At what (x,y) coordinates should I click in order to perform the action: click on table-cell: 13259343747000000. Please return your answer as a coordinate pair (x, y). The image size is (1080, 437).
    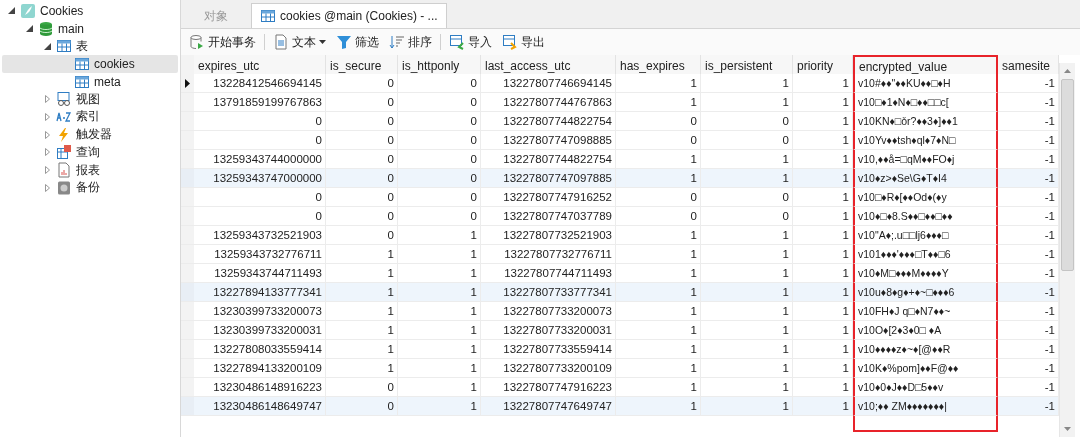
    Looking at the image, I should click on (260, 178).